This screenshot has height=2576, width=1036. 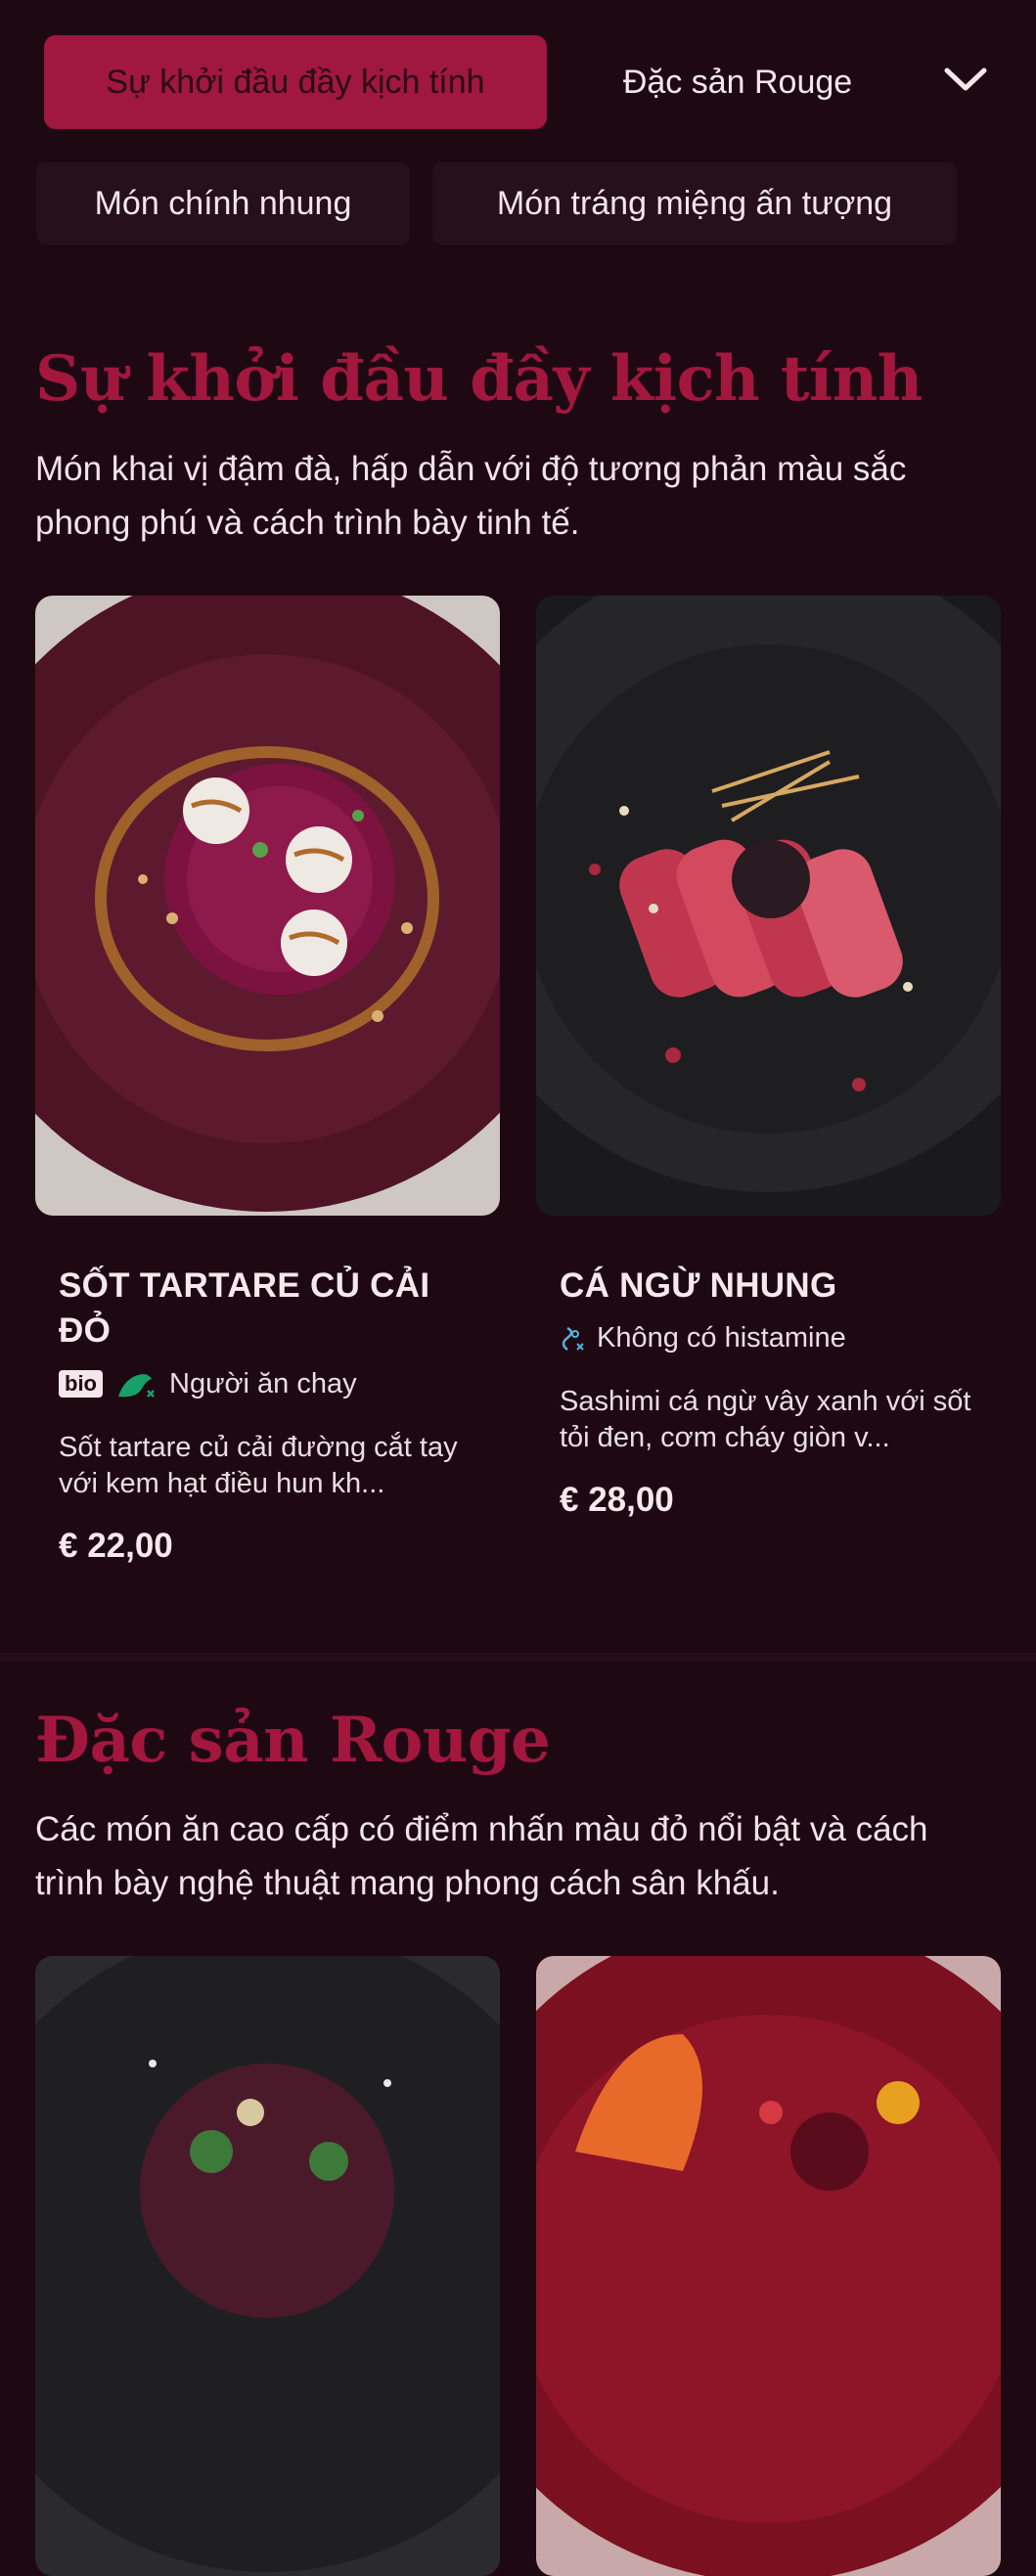 I want to click on tab-desserts: Món tráng miệng ấn tượng, so click(x=695, y=203).